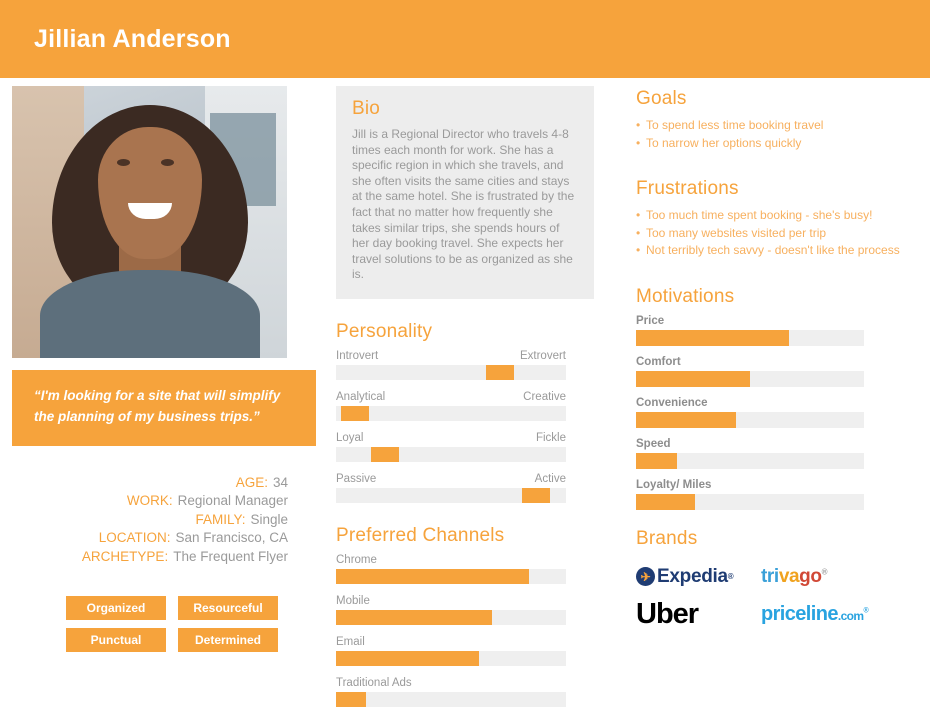 Image resolution: width=930 pixels, height=718 pixels. I want to click on channel-row: Chrome, so click(451, 569).